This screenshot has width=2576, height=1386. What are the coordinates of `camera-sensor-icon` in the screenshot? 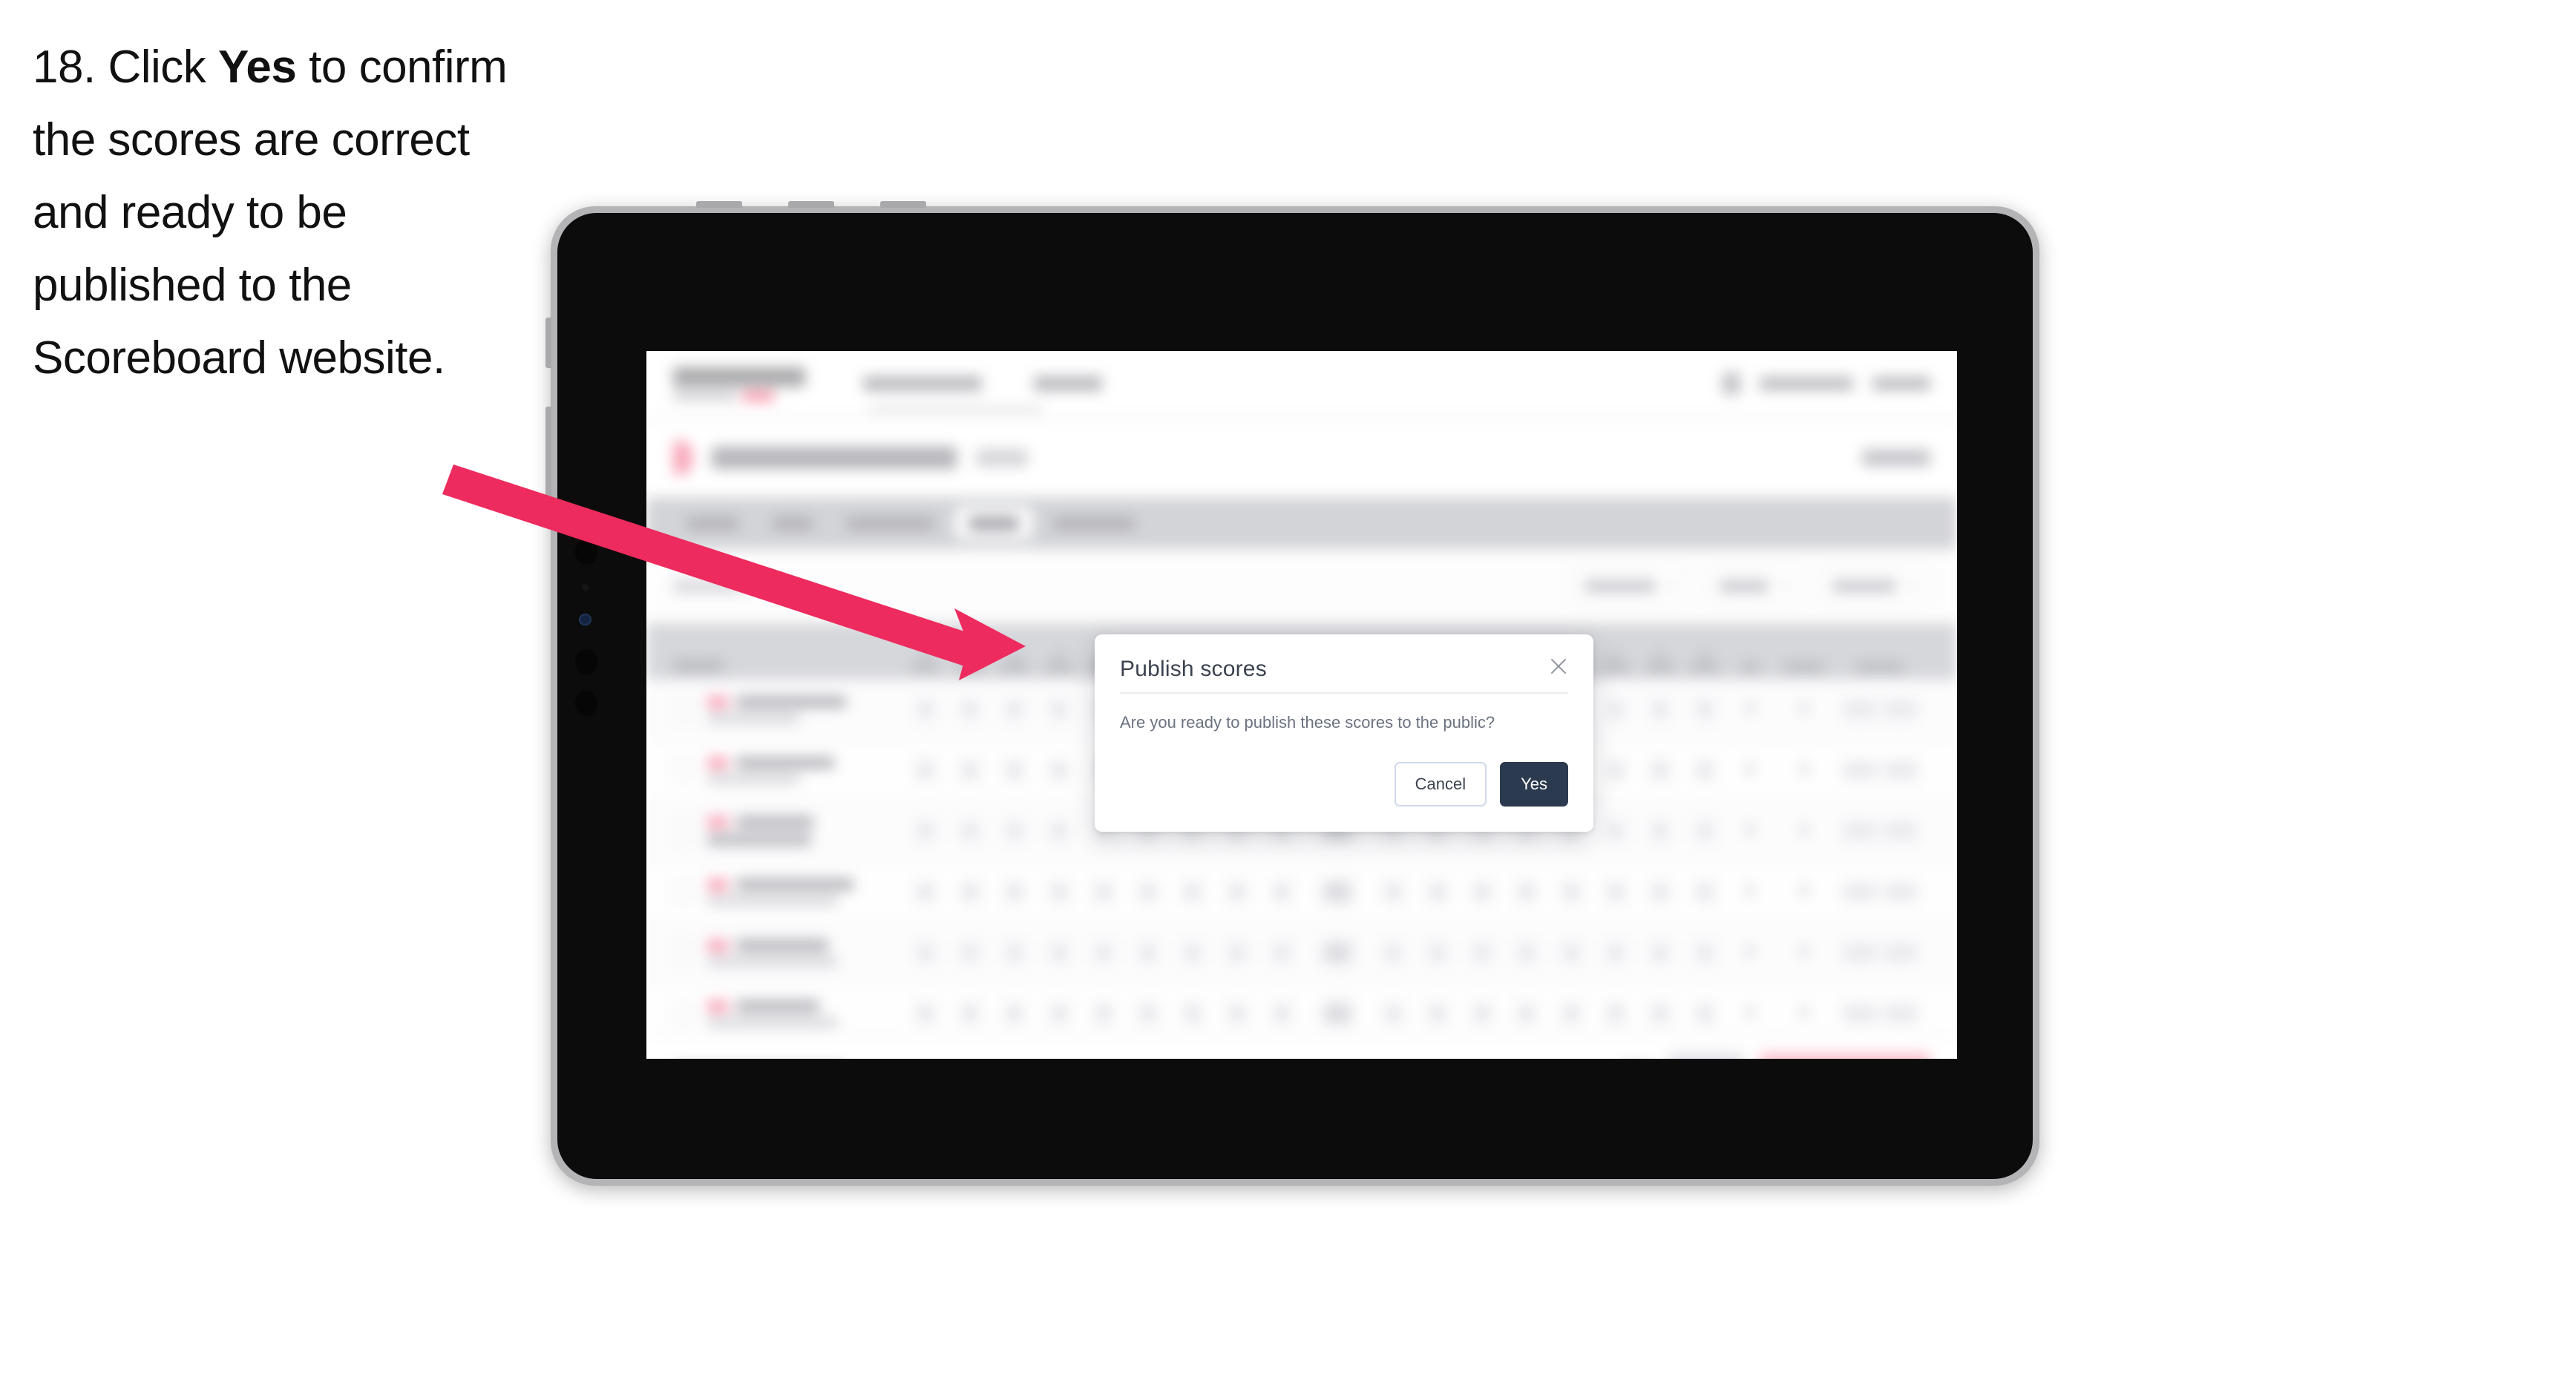 It's located at (585, 587).